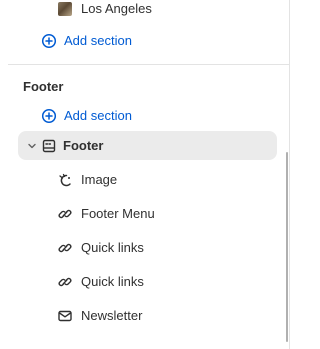 Image resolution: width=320 pixels, height=349 pixels. I want to click on block-item-label: Los Angeles, so click(116, 8).